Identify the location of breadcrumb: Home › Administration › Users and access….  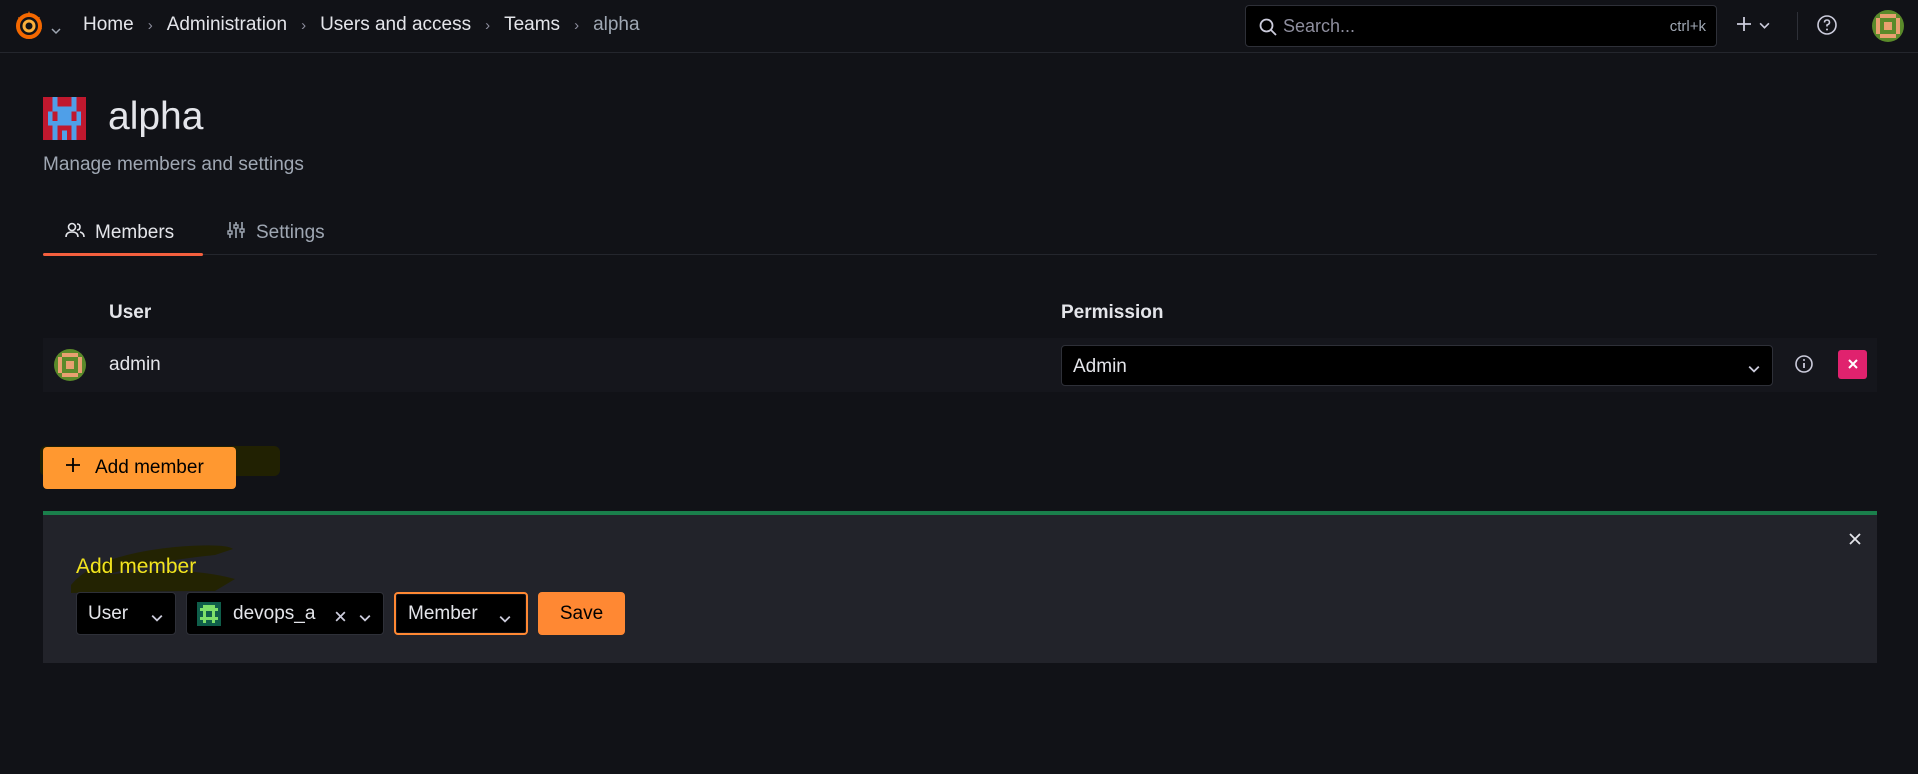
(361, 25).